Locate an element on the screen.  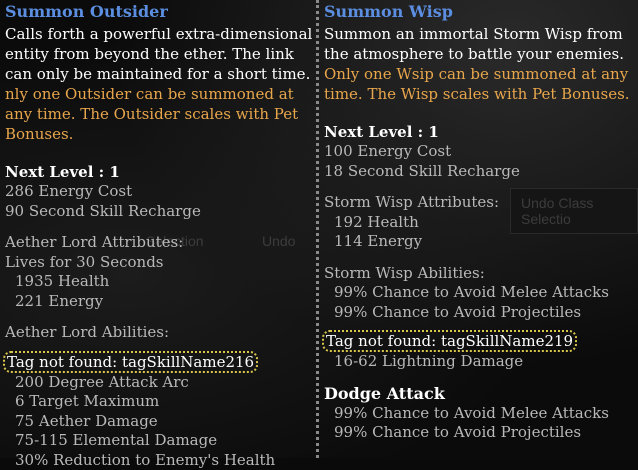
ability-line: 16-62 Lightning Damage is located at coordinates (481, 362).